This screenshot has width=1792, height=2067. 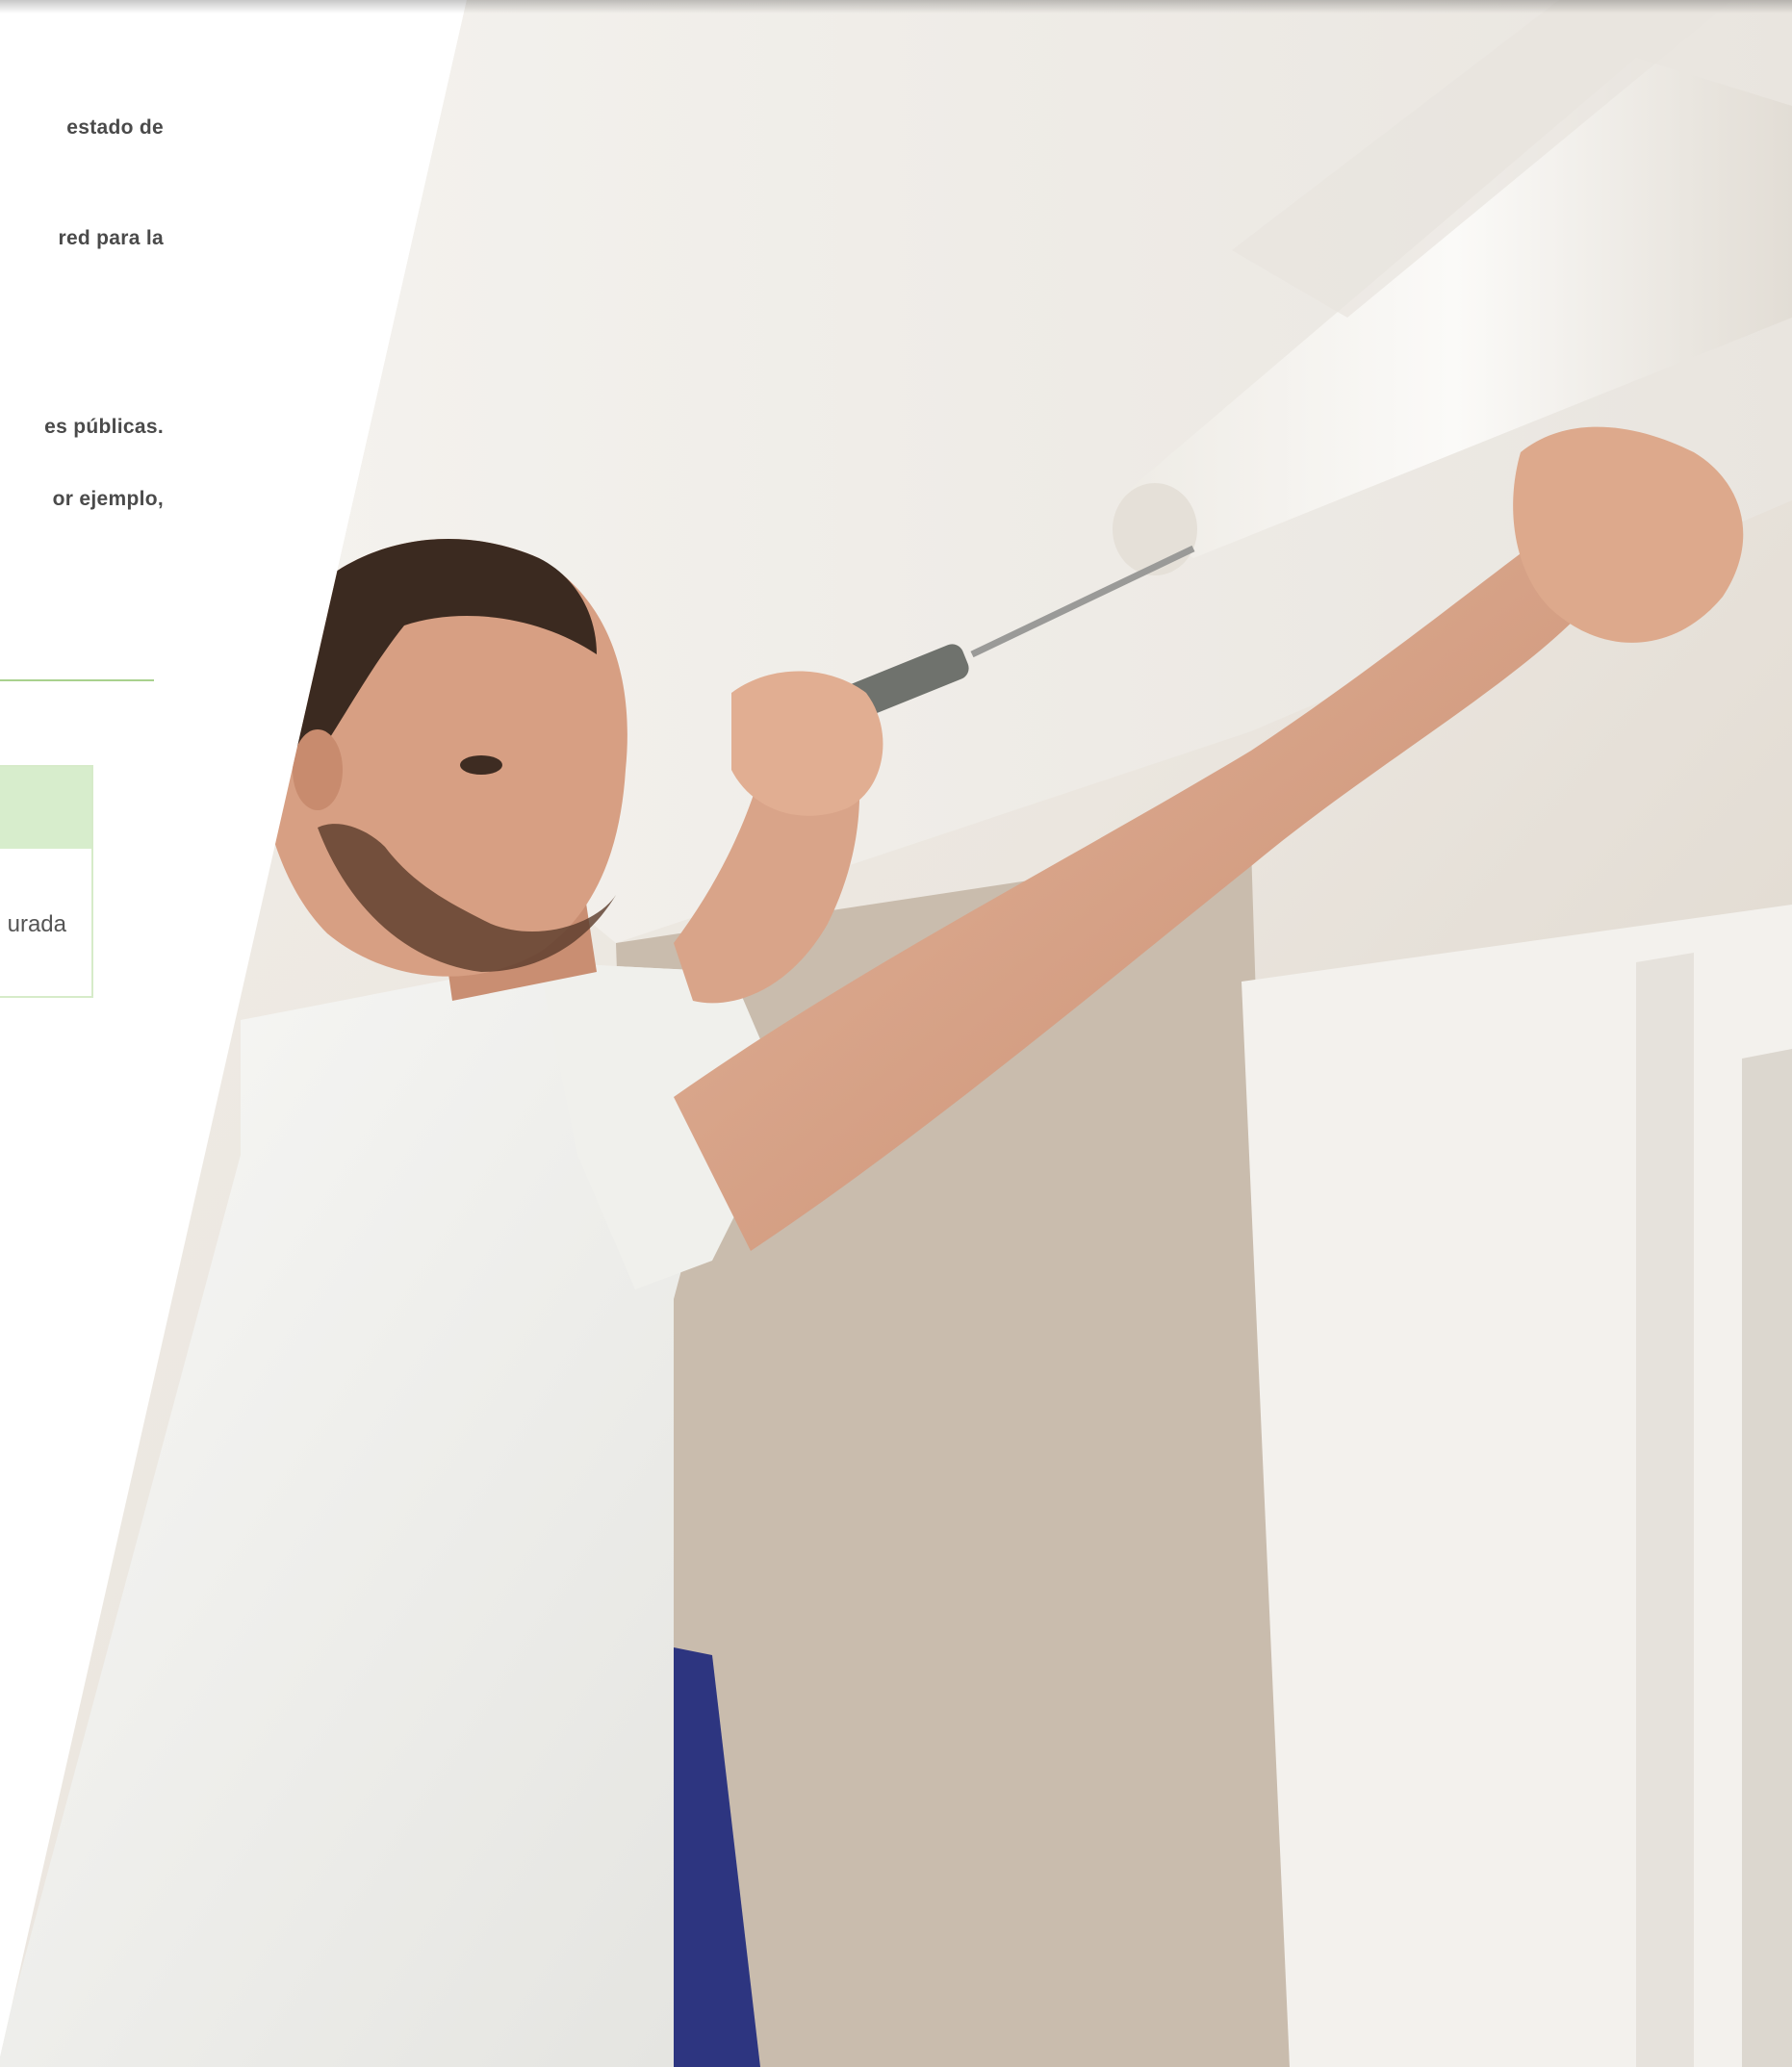 I want to click on top-shadow, so click(x=896, y=6).